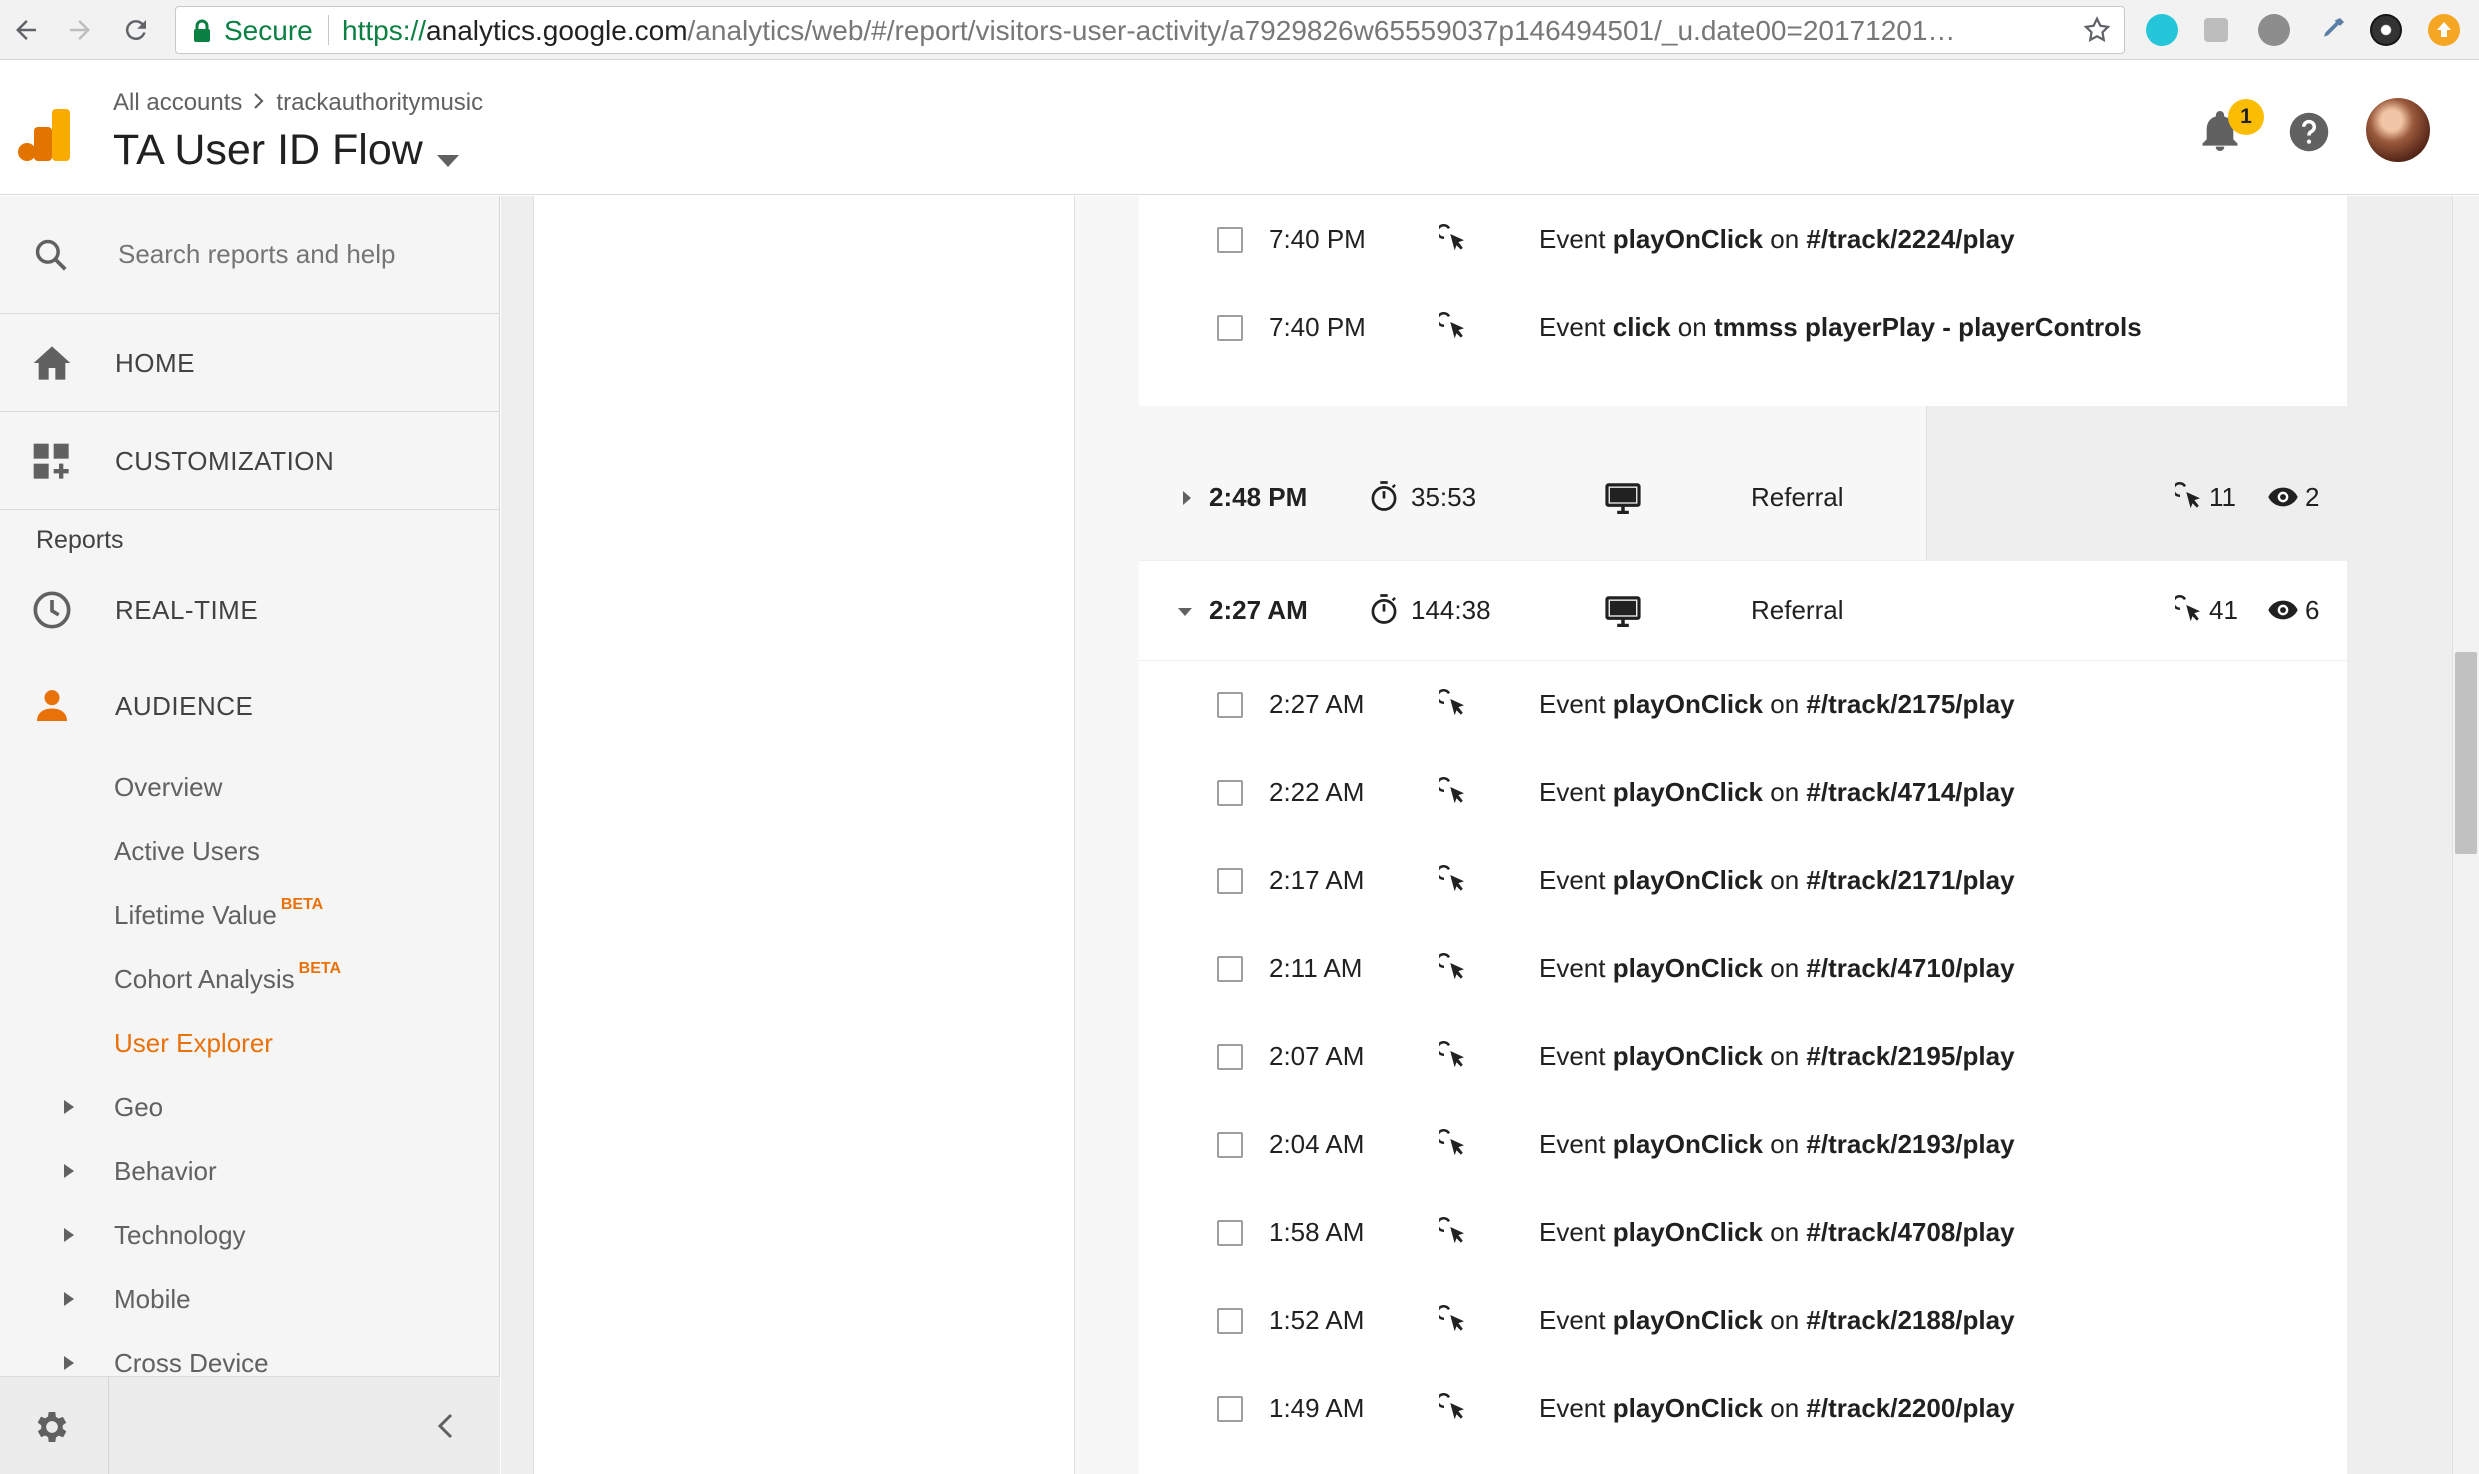 The width and height of the screenshot is (2479, 1474). I want to click on scrollbar-thumb, so click(2466, 753).